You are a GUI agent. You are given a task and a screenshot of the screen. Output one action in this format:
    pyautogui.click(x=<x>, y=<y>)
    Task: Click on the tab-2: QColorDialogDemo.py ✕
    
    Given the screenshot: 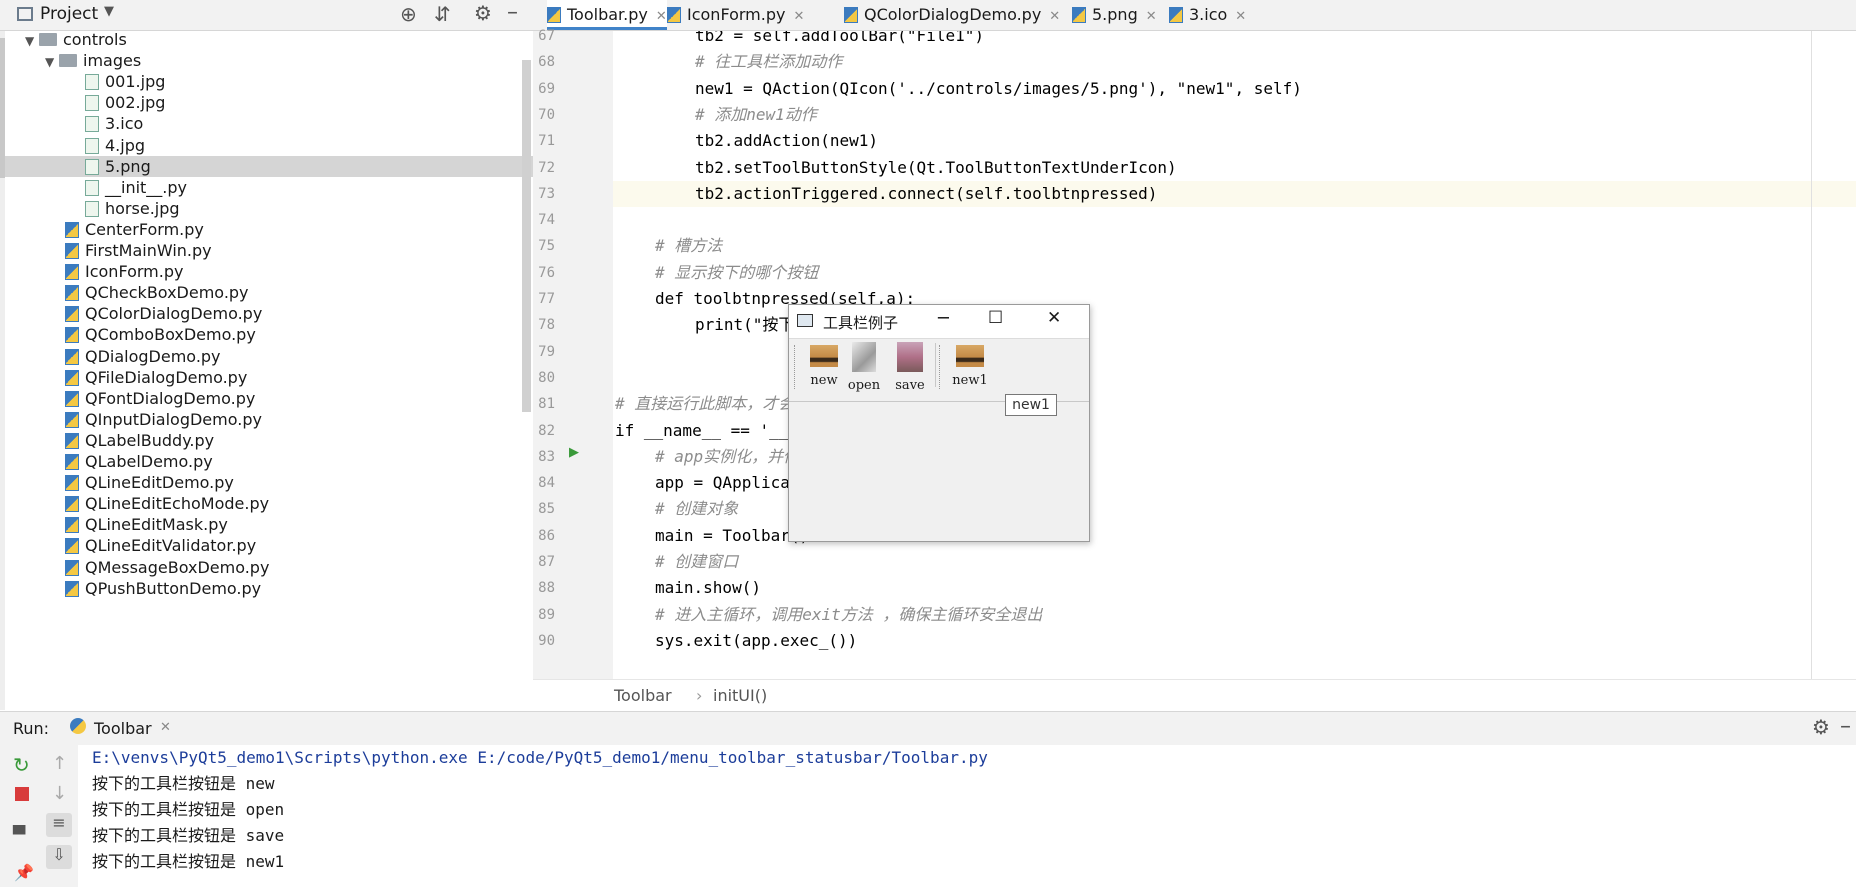 What is the action you would take?
    pyautogui.click(x=952, y=15)
    